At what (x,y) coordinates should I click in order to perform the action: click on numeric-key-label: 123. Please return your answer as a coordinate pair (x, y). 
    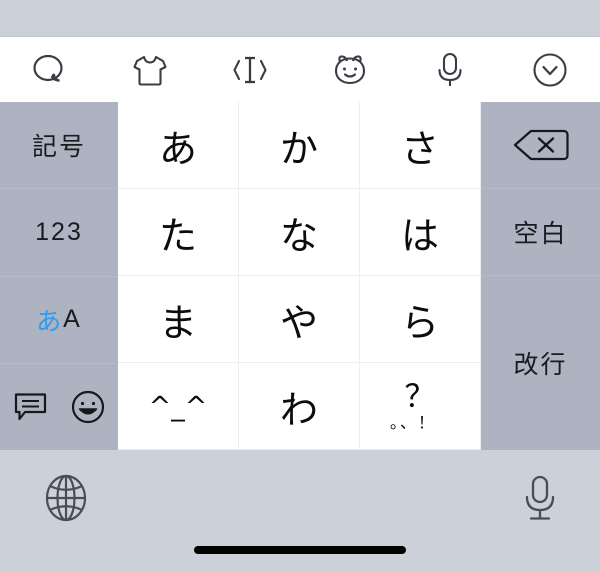
    Looking at the image, I should click on (59, 231).